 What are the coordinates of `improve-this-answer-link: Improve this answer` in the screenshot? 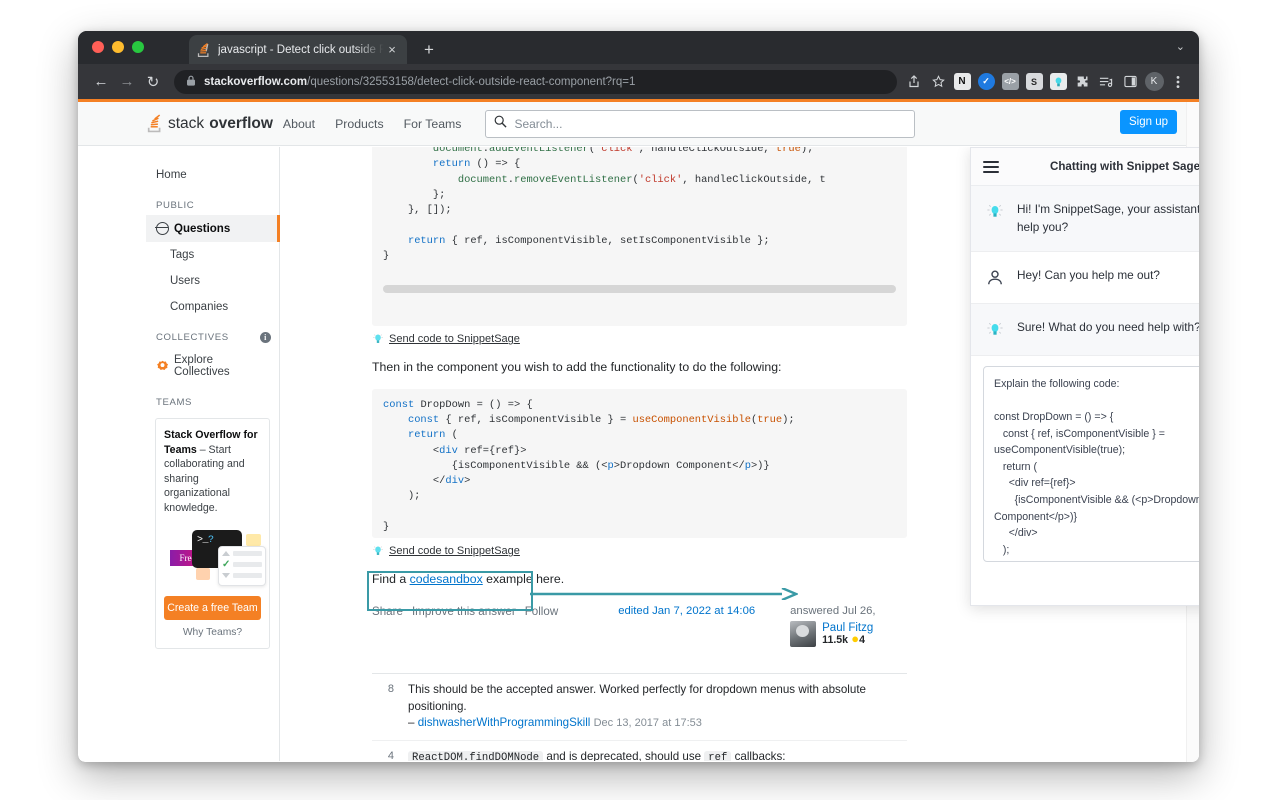 It's located at (464, 611).